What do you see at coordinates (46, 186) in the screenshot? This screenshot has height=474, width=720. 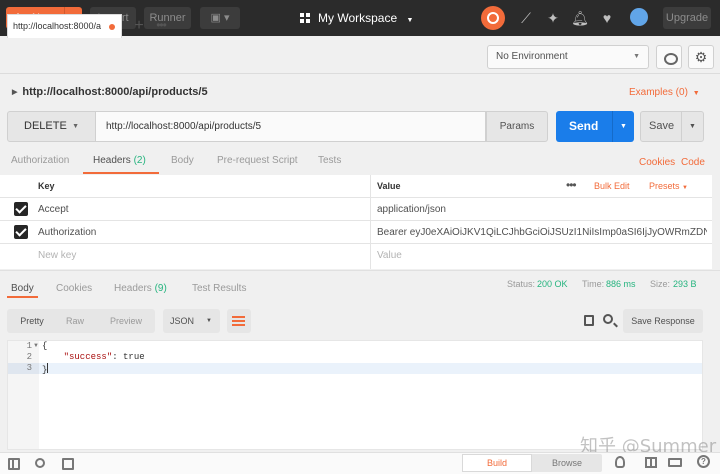 I see `key-column-header: Key` at bounding box center [46, 186].